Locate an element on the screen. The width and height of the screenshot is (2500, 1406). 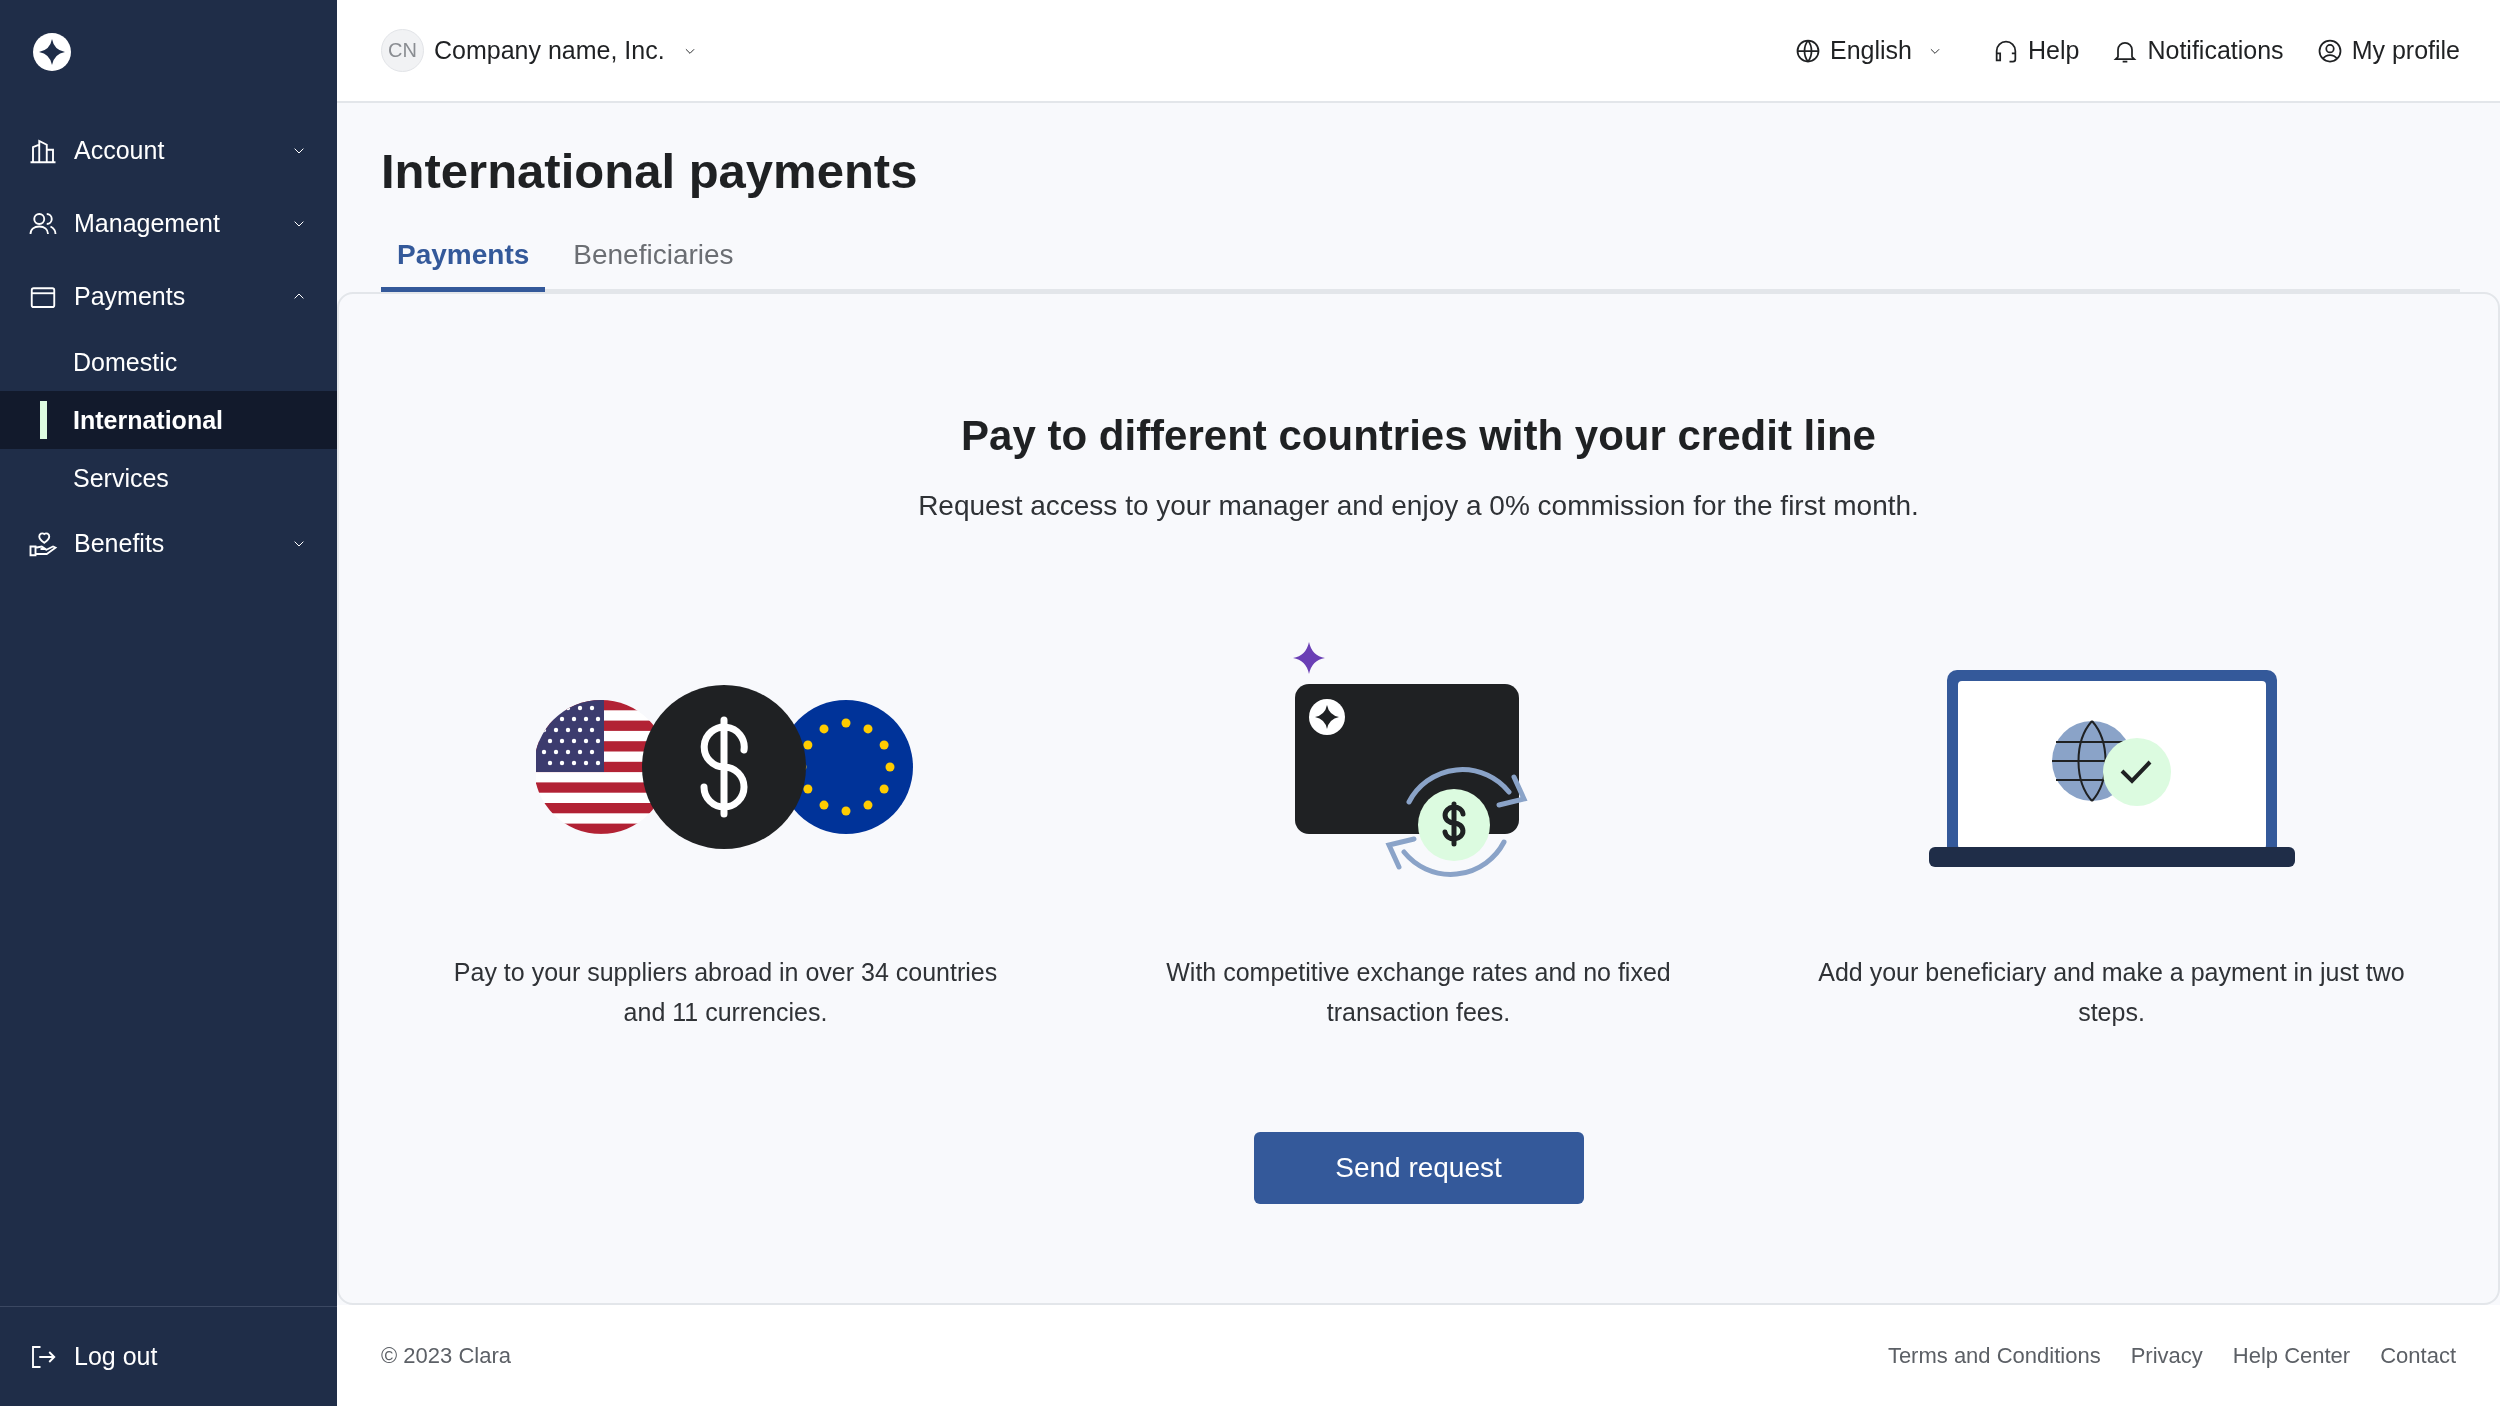
promo-heading: Pay to different countries with your credit line is located at coordinates (1418, 436).